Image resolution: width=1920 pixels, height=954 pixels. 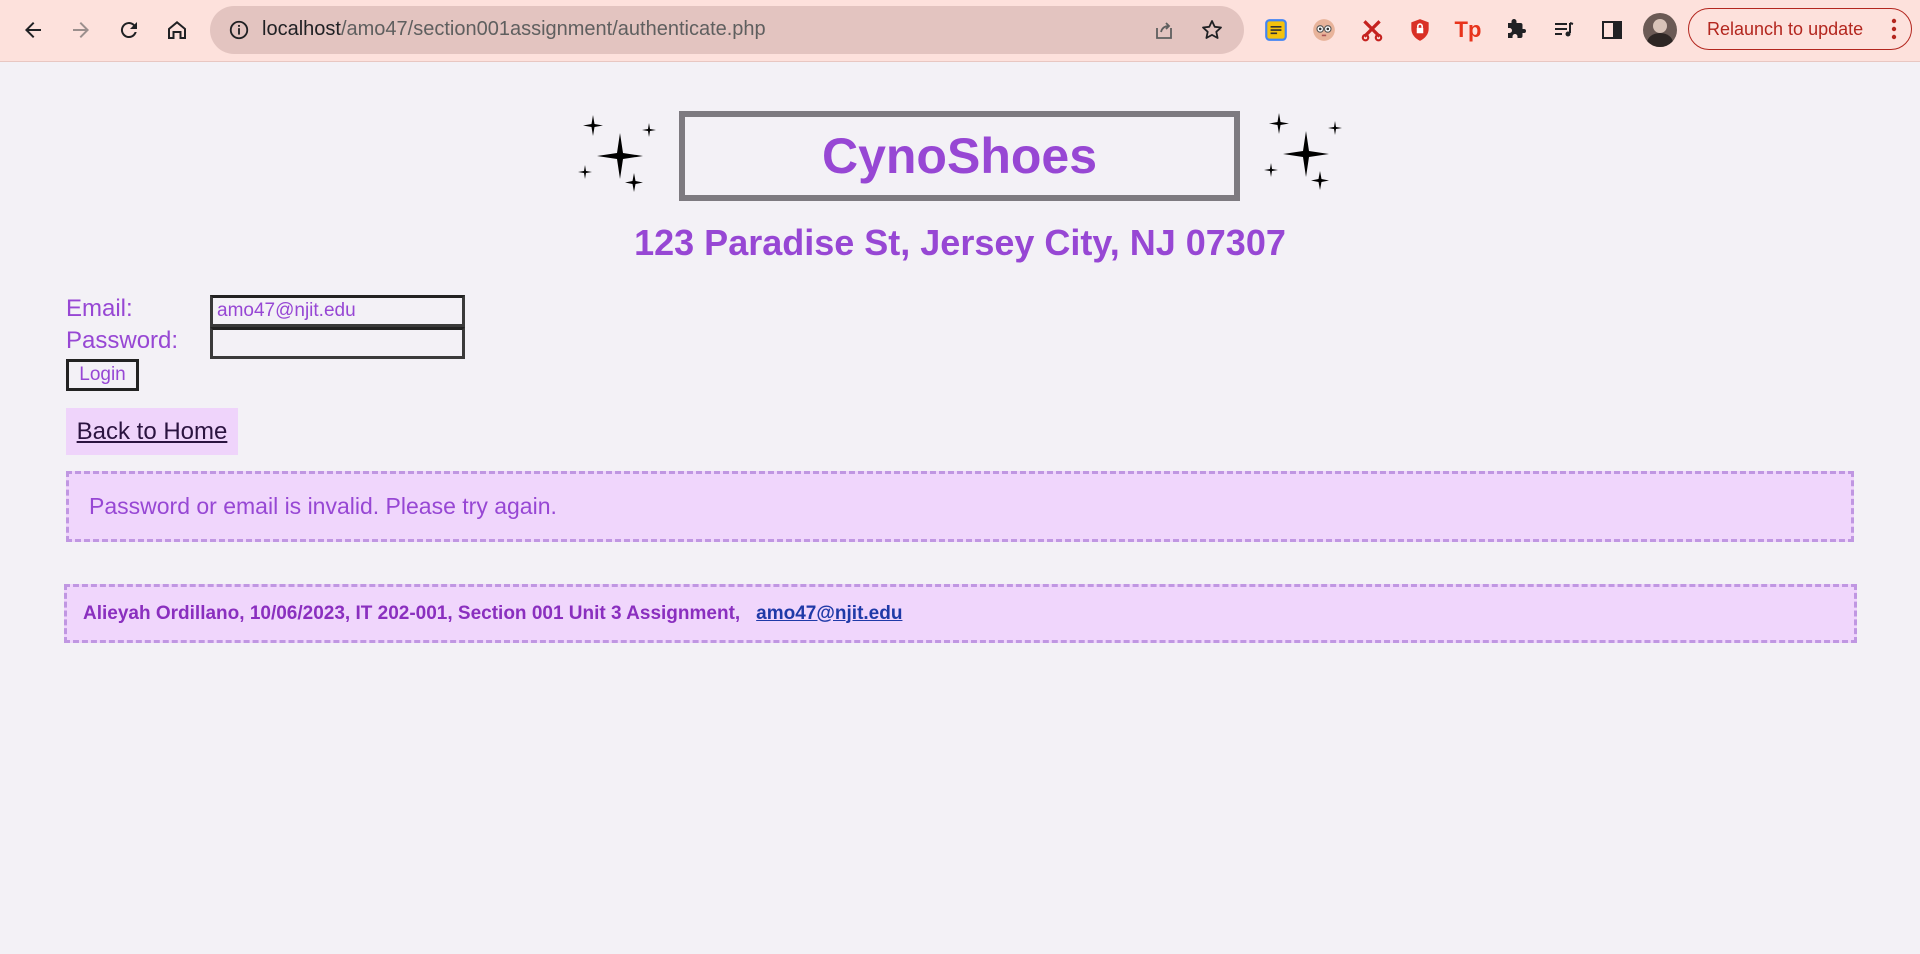 I want to click on password-label: Password:, so click(x=122, y=340).